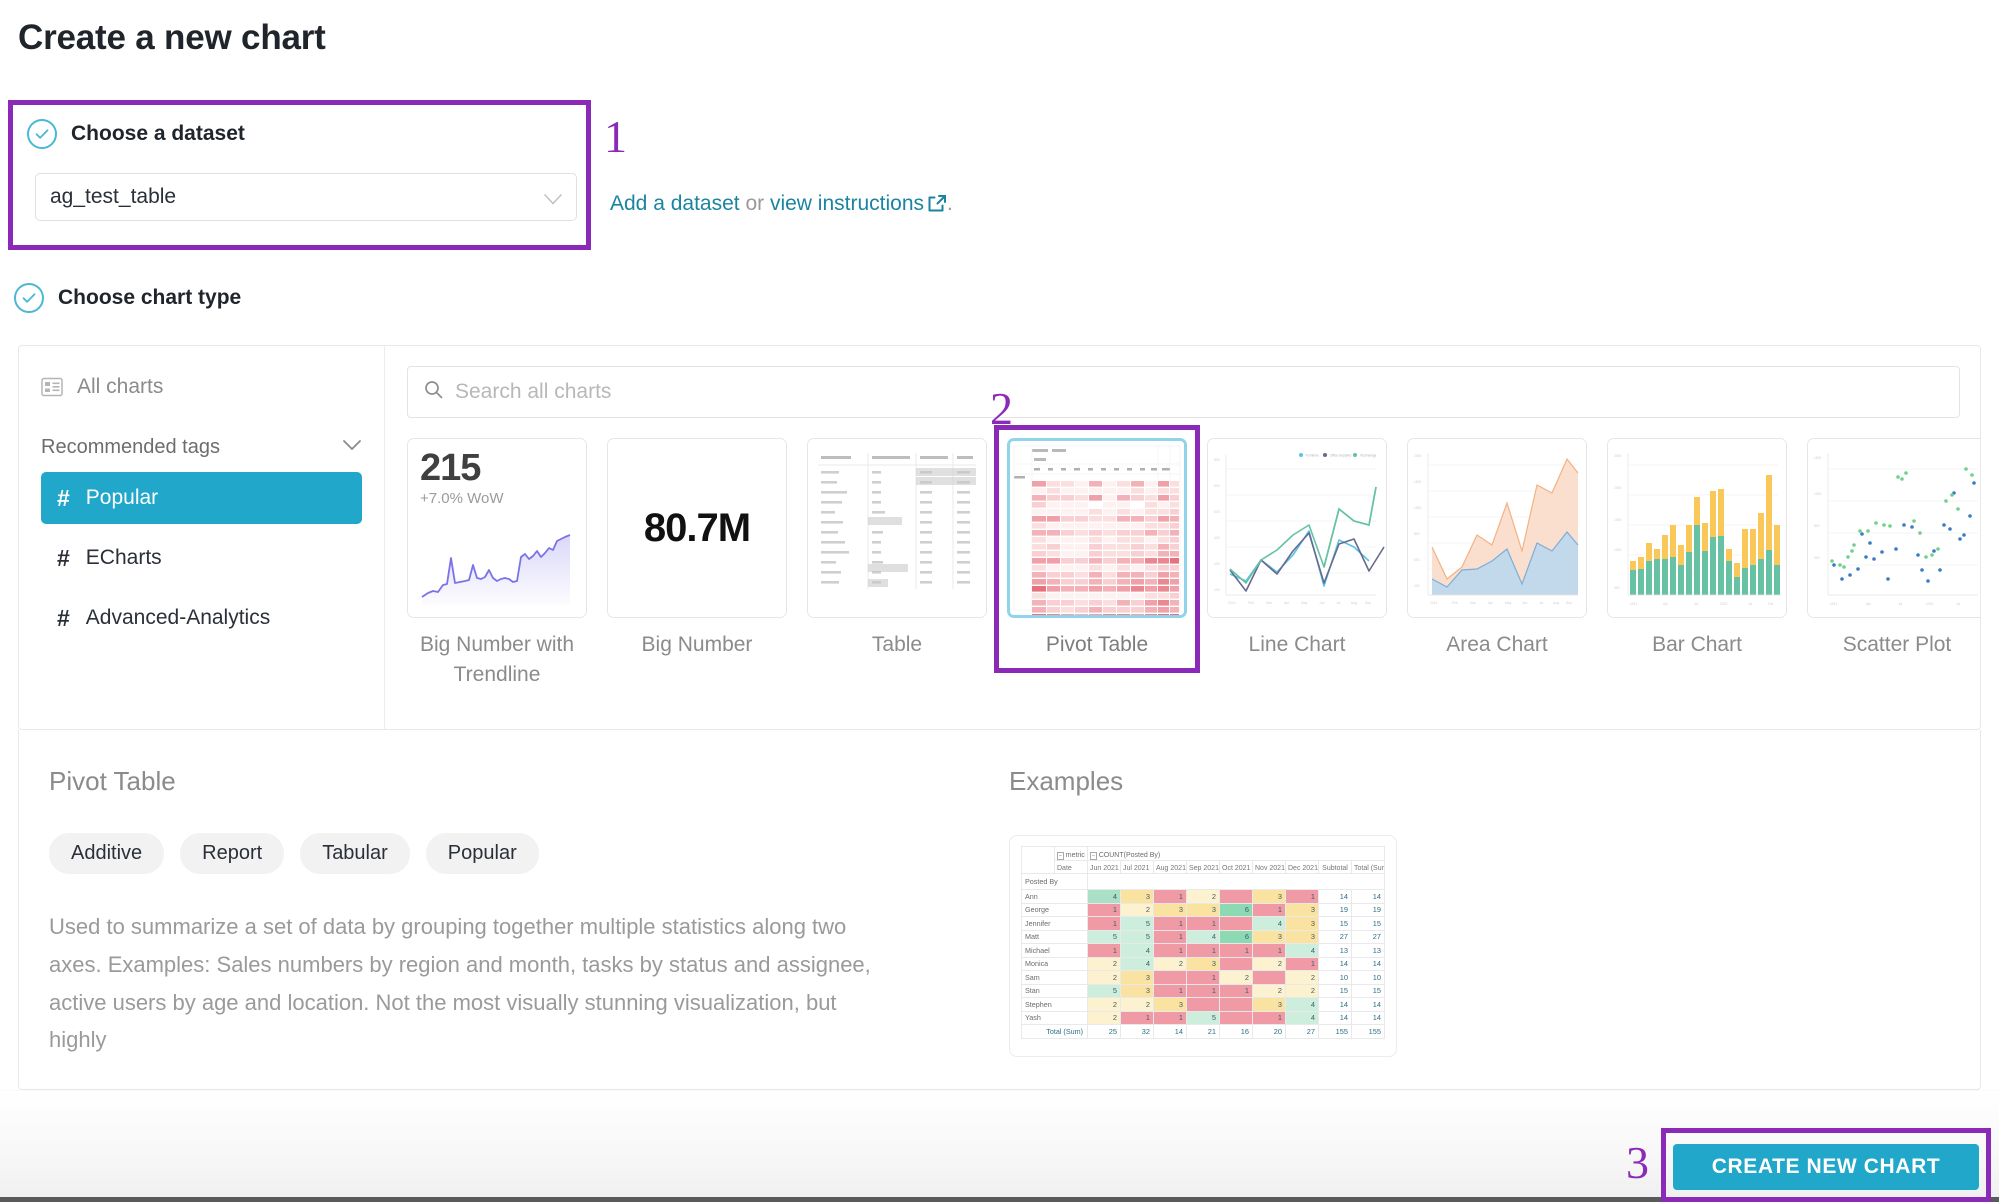 The width and height of the screenshot is (1999, 1202). I want to click on chart-thumb-label: Area Chart, so click(1497, 644).